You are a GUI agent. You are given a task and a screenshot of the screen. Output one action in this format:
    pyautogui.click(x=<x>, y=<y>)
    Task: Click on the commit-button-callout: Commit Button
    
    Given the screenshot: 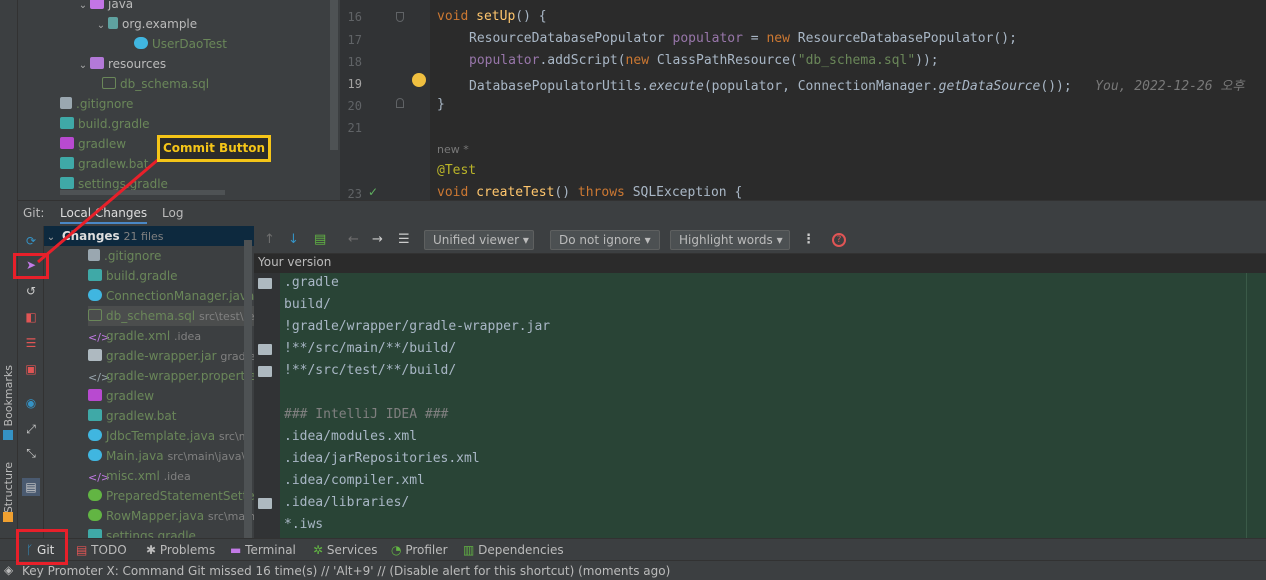 What is the action you would take?
    pyautogui.click(x=214, y=148)
    